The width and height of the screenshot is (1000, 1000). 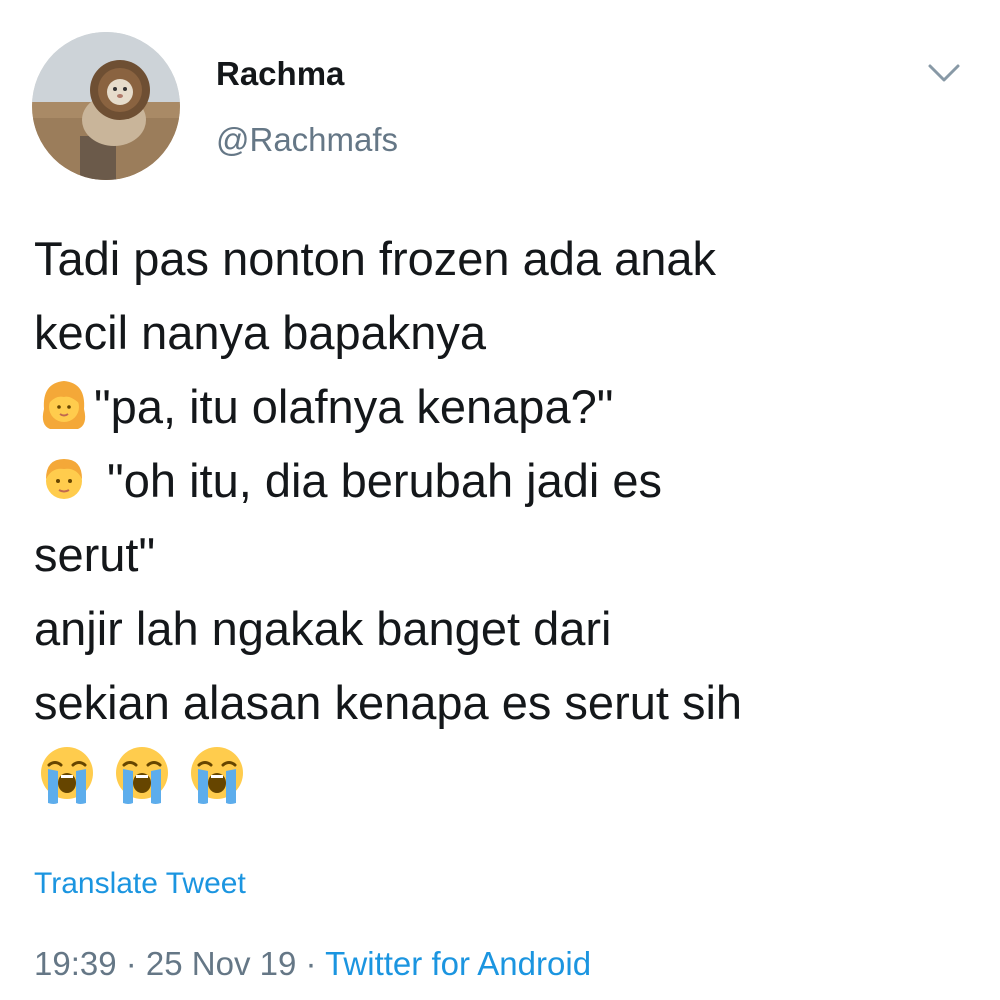 I want to click on tweet-line: Tadi pas nonton frozen ada anak, so click(x=499, y=259).